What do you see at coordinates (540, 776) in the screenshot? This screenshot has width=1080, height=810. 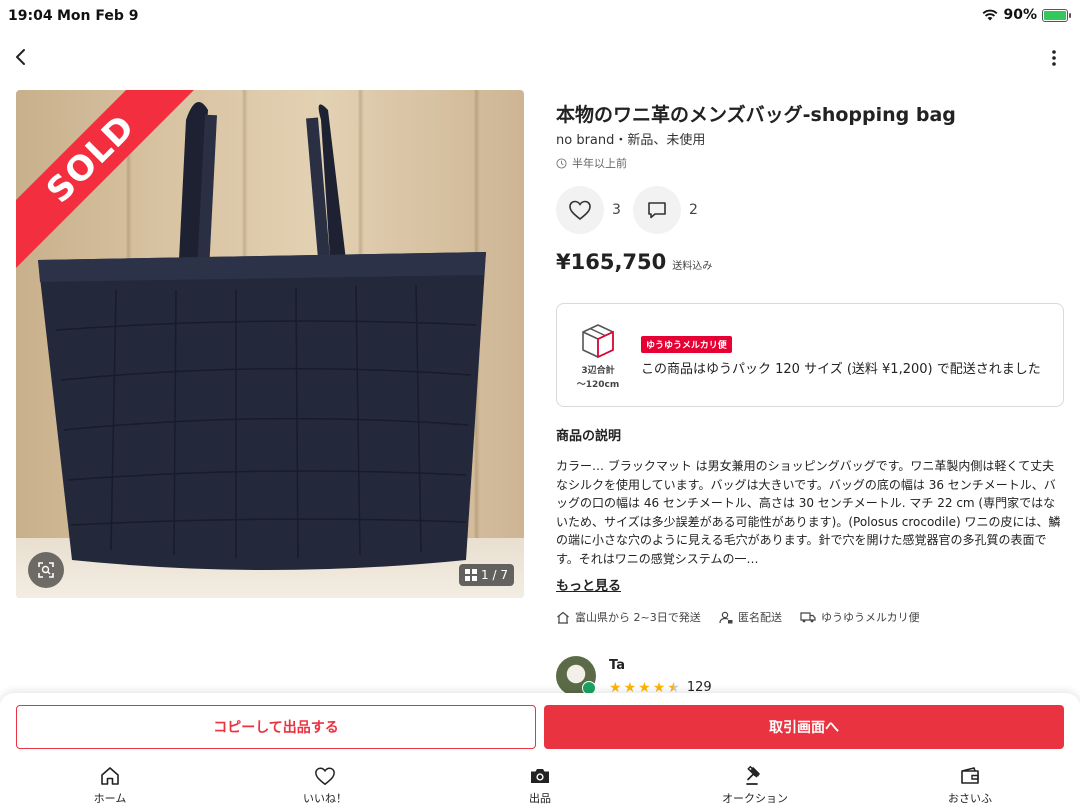 I see `camera-icon` at bounding box center [540, 776].